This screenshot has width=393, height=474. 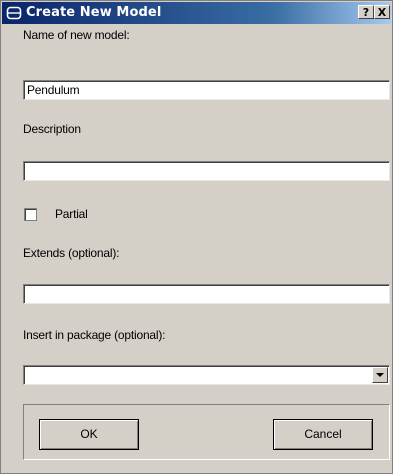 What do you see at coordinates (52, 129) in the screenshot?
I see `description-label: Description` at bounding box center [52, 129].